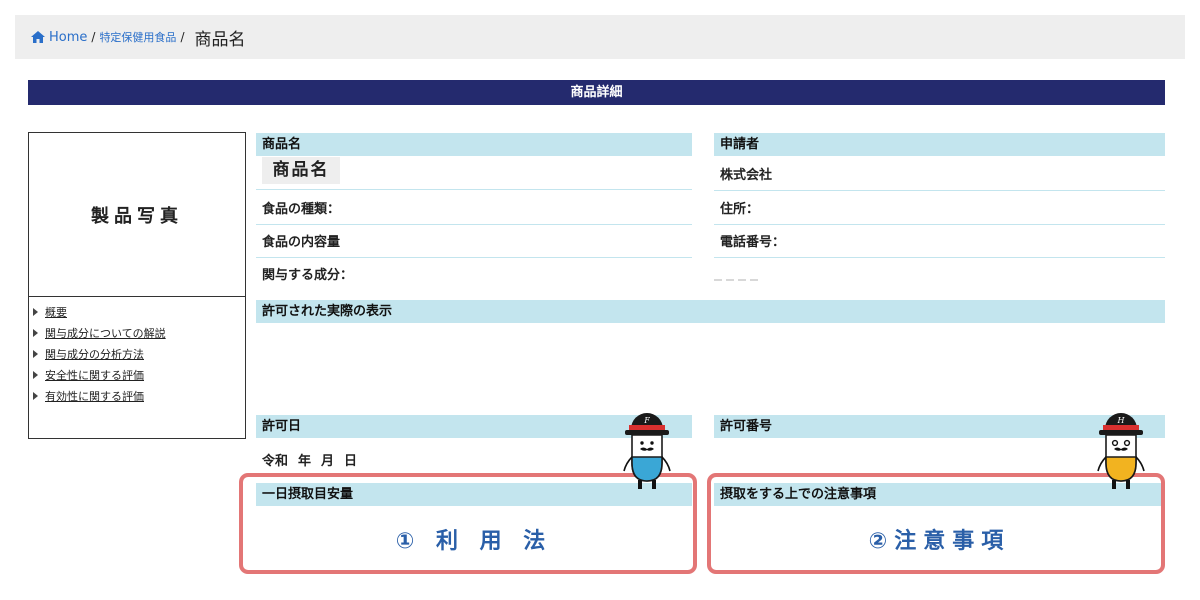  I want to click on breadcrumb-home-link: Home, so click(59, 37).